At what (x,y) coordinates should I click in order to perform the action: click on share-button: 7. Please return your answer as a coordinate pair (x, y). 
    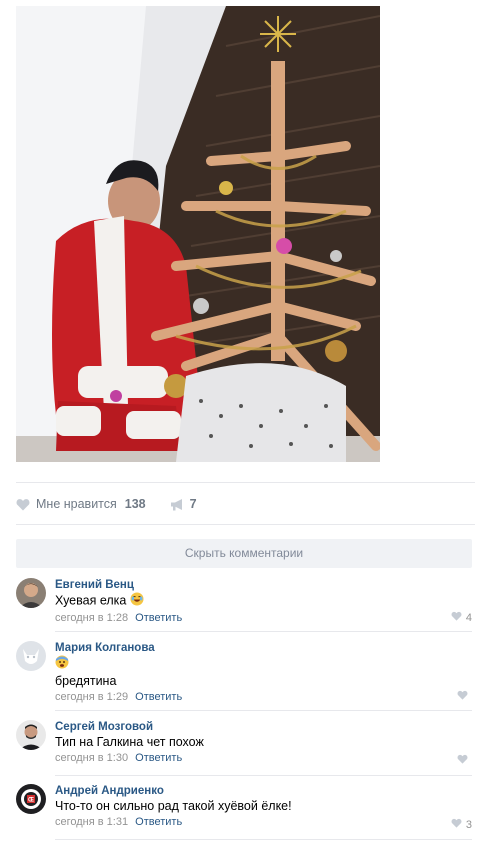
    Looking at the image, I should click on (183, 504).